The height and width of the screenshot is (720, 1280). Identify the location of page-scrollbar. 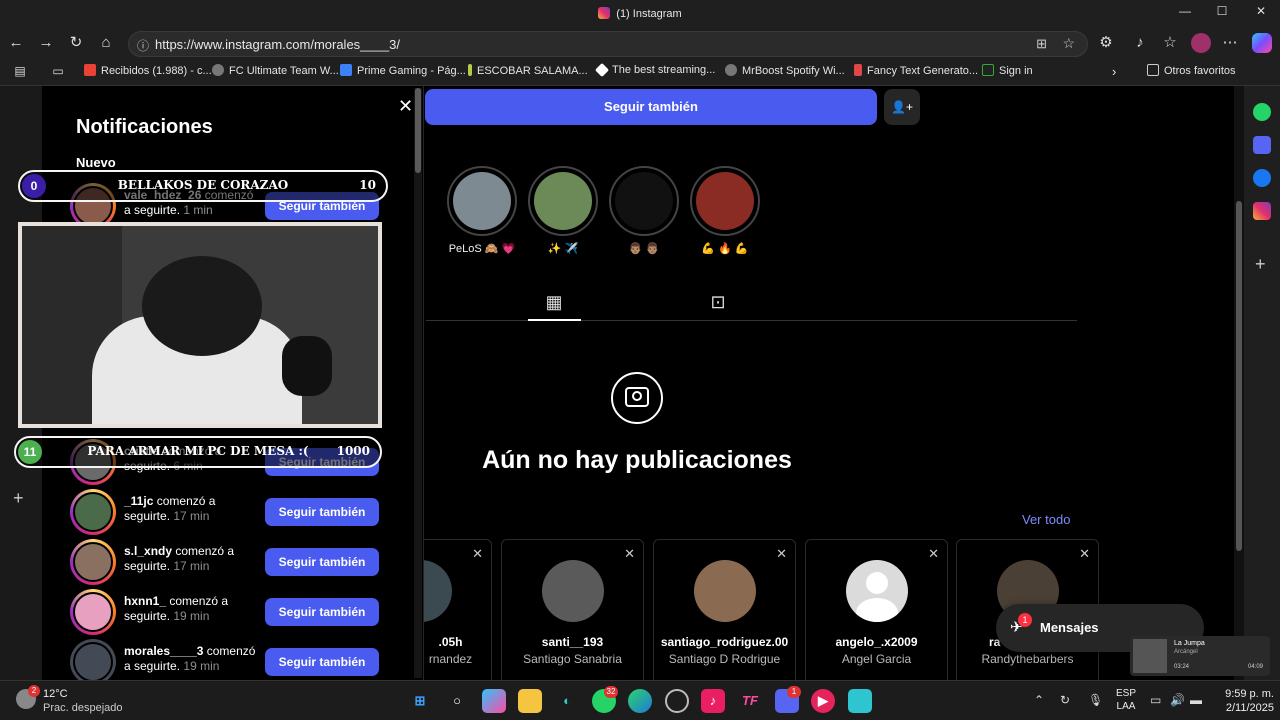
(1239, 383).